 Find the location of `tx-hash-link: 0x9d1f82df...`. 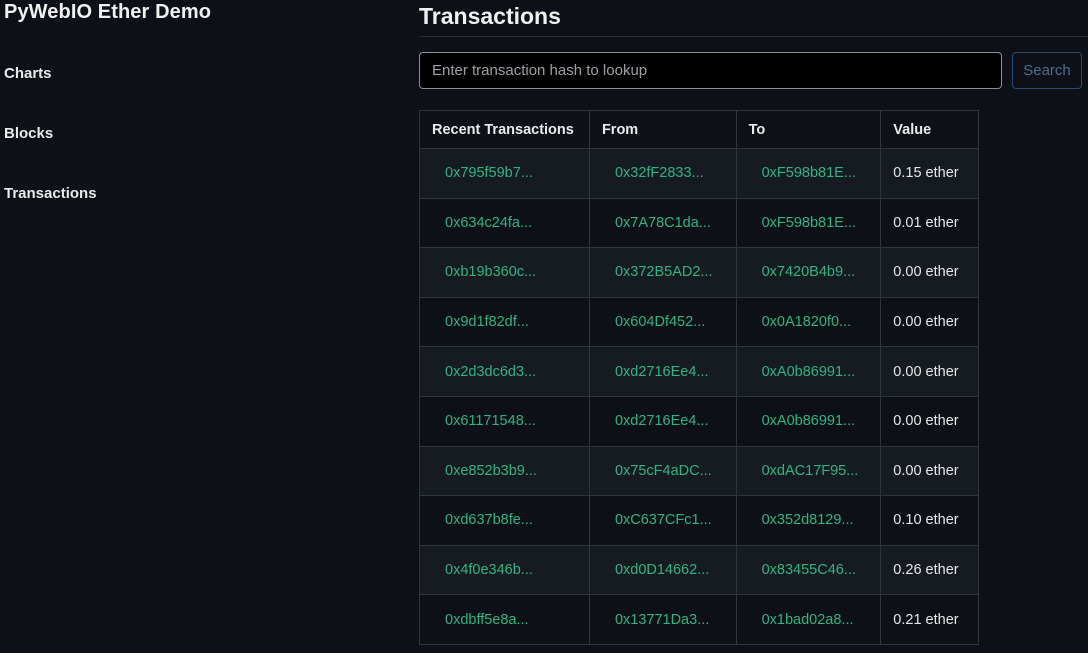

tx-hash-link: 0x9d1f82df... is located at coordinates (504, 322).